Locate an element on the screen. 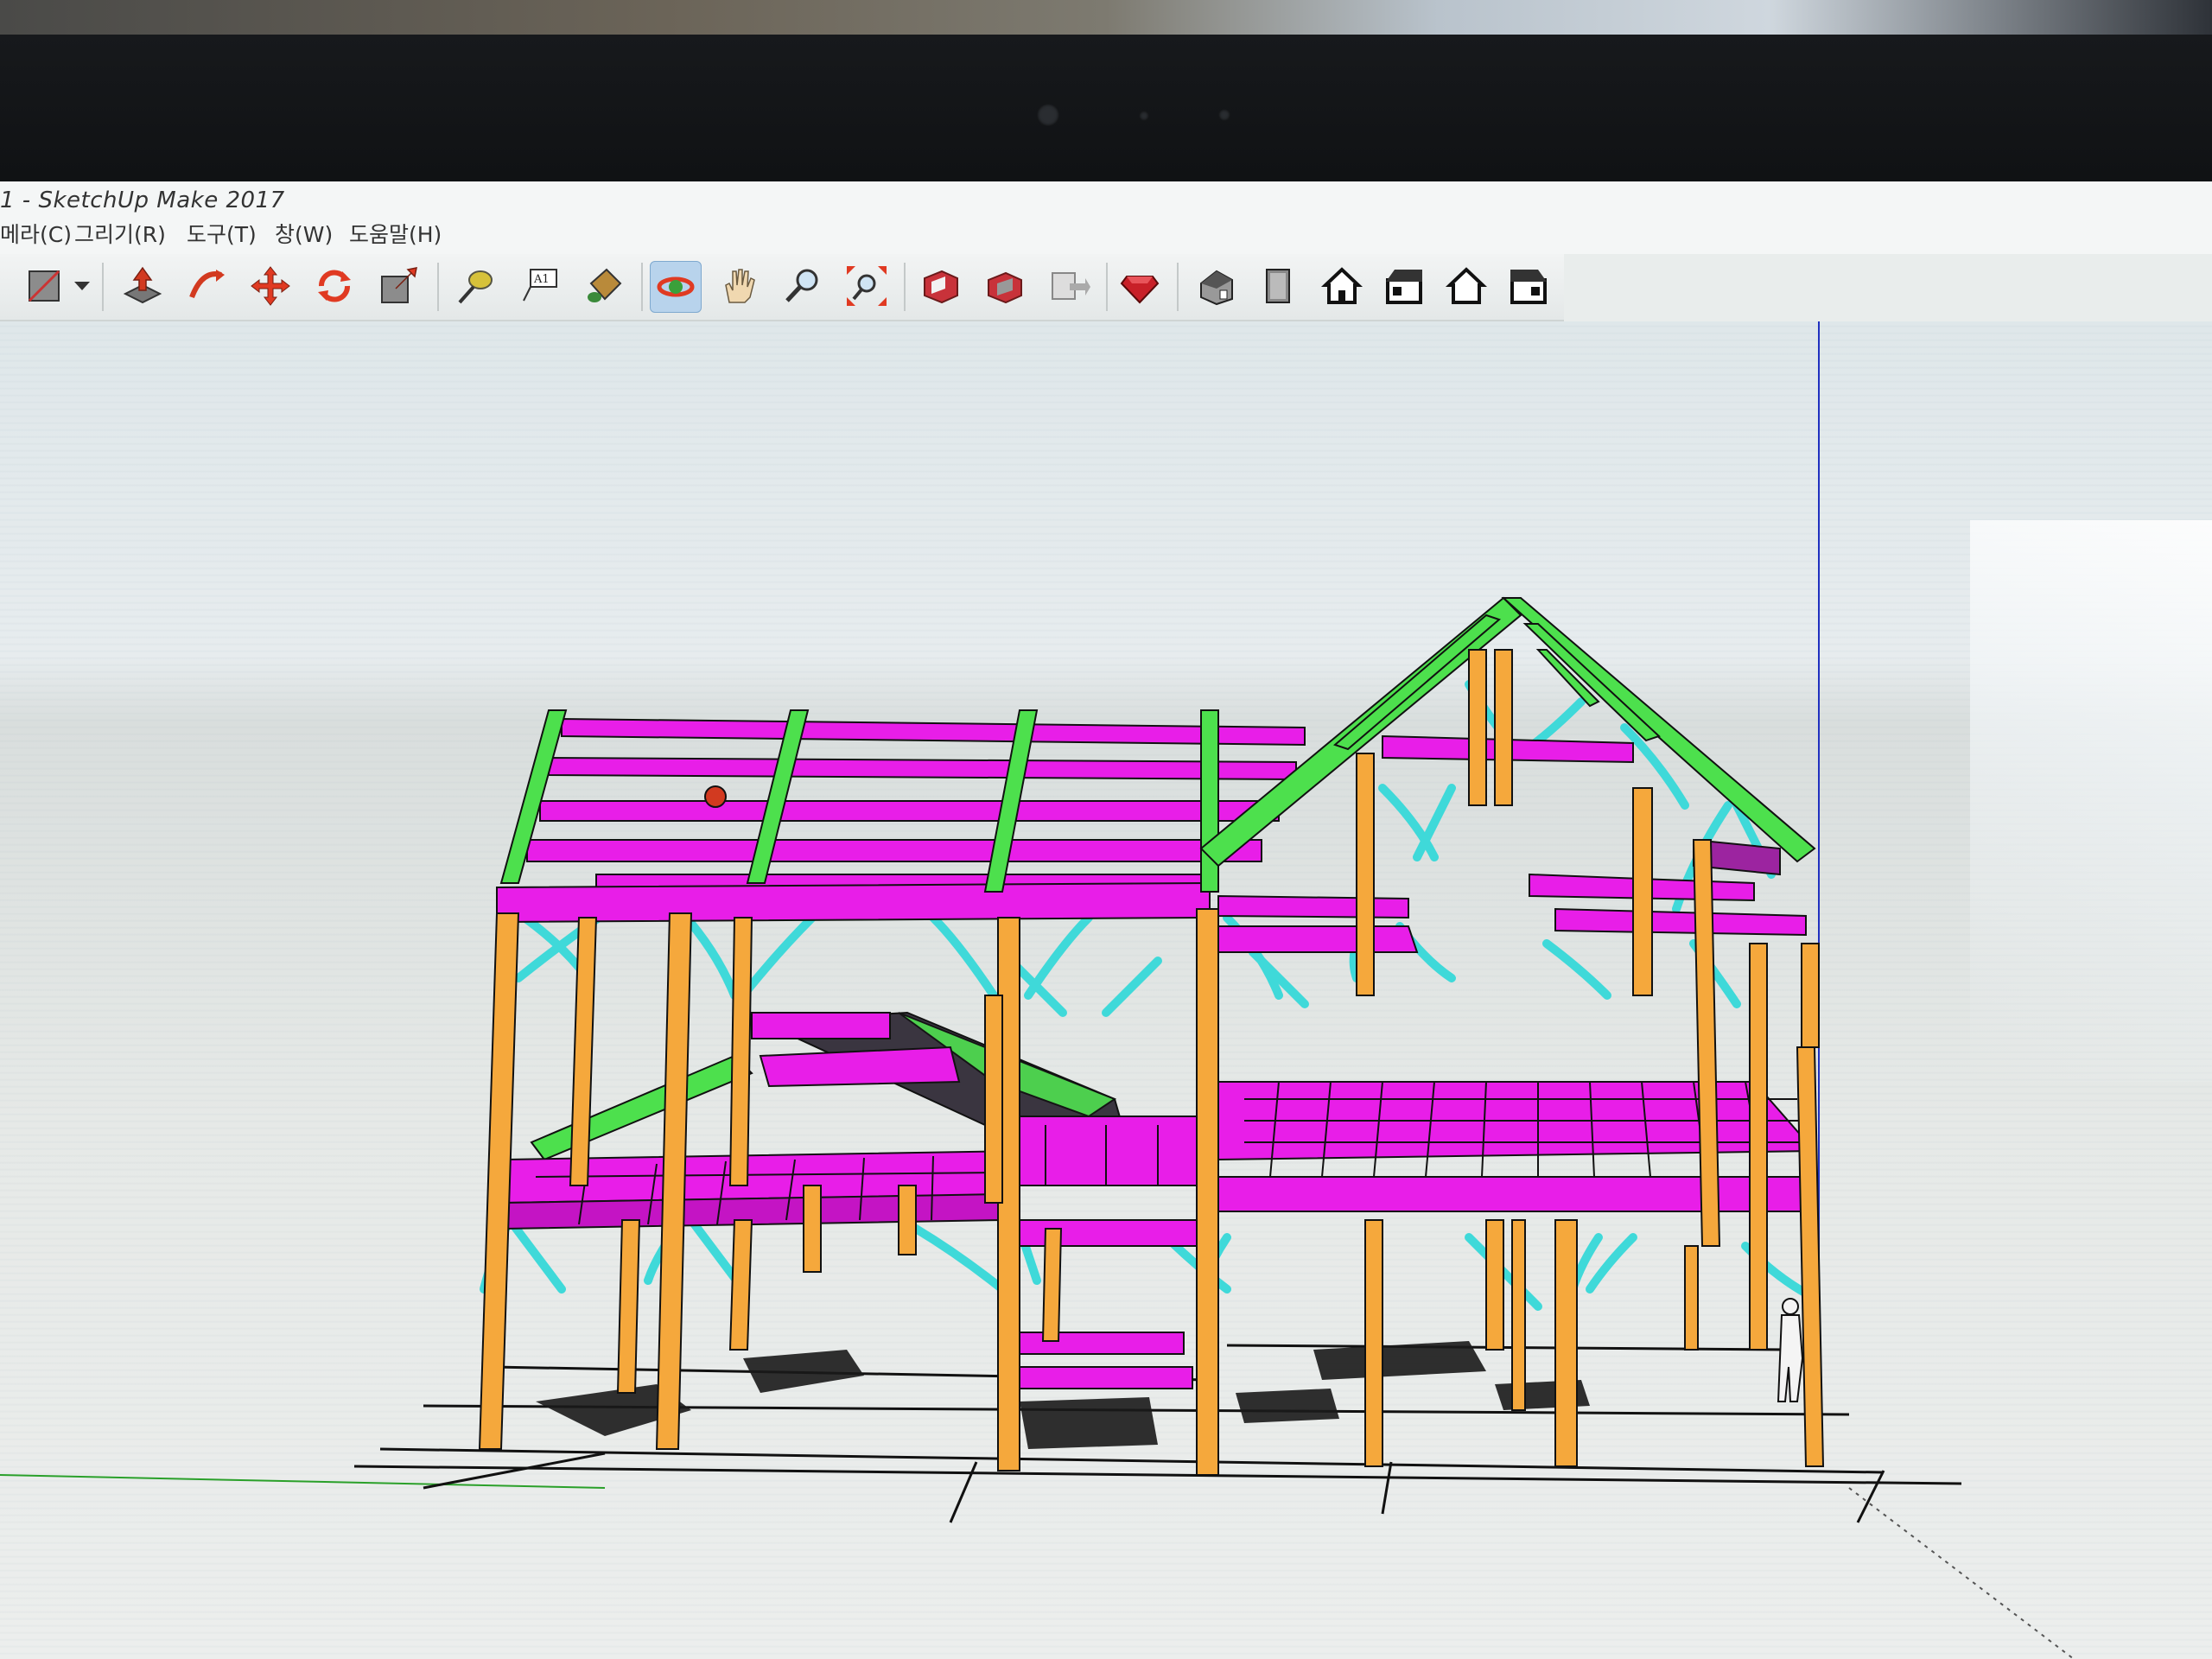 The image size is (2212, 1659). rotate-icon is located at coordinates (334, 286).